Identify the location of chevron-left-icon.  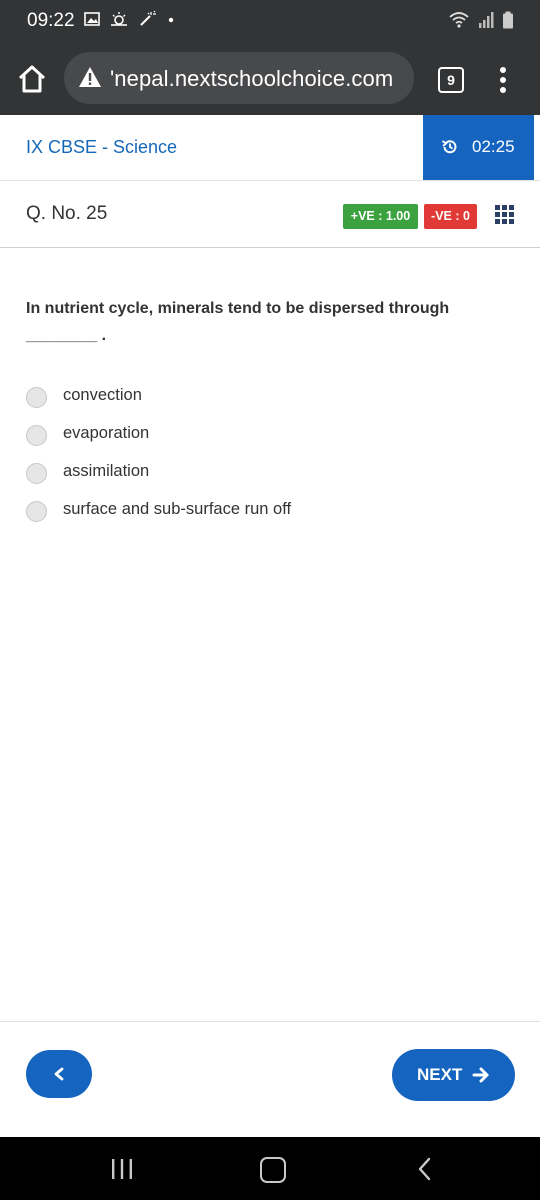
(59, 1074).